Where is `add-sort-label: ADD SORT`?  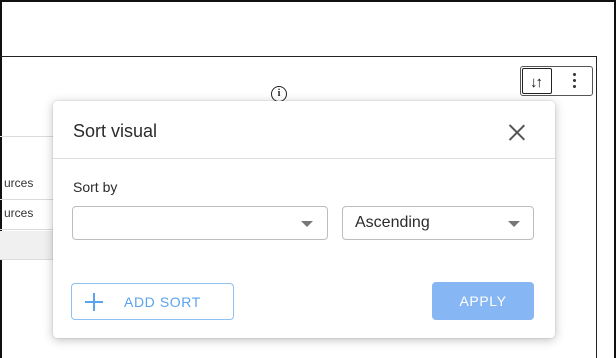
add-sort-label: ADD SORT is located at coordinates (162, 302).